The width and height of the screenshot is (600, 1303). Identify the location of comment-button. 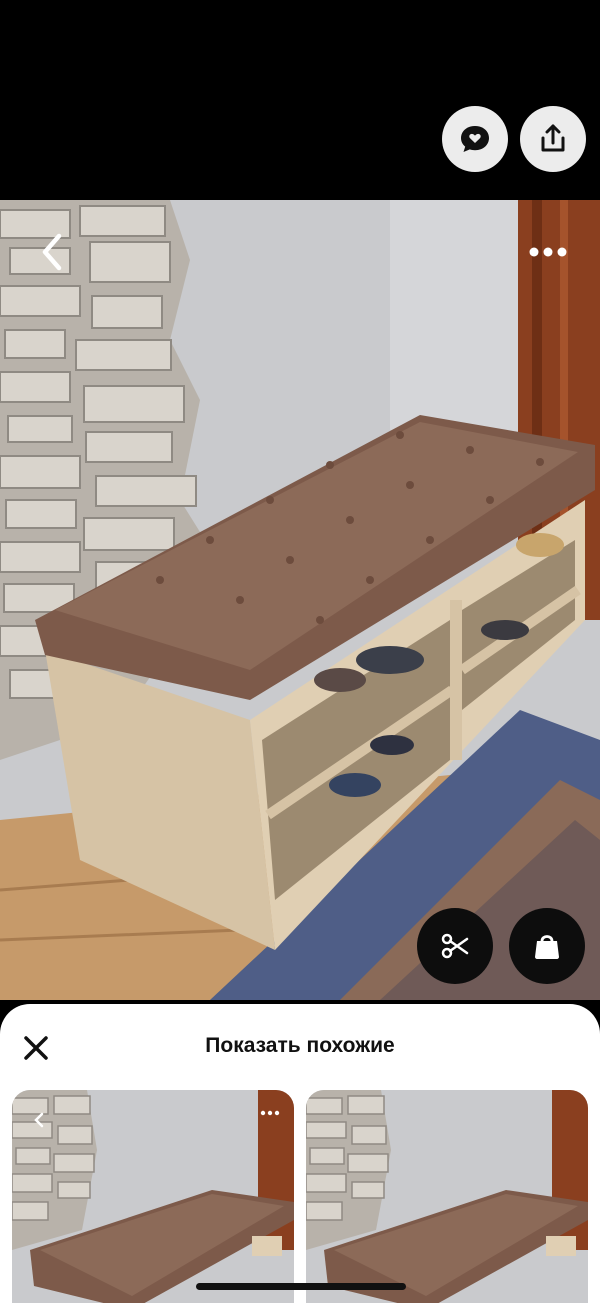
(475, 139).